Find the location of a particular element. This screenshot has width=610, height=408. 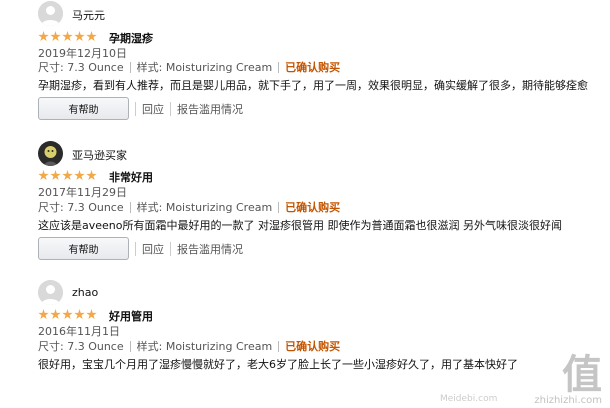

review-date: 2016年11月1日 is located at coordinates (79, 331).